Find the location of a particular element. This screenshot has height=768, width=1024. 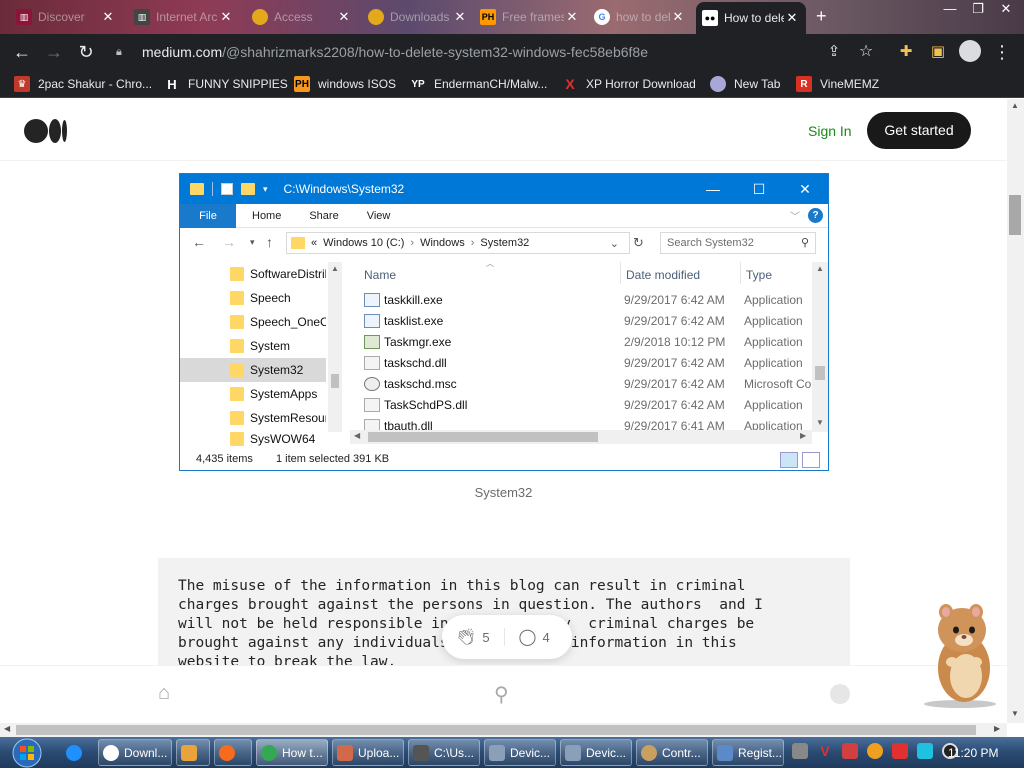

browser-tab: G how to delete ✕ is located at coordinates (640, 17).